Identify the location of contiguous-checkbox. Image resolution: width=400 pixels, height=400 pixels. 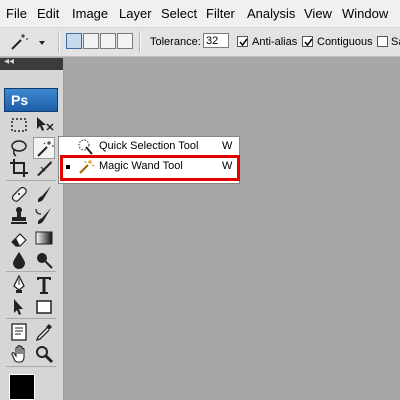
(307, 41).